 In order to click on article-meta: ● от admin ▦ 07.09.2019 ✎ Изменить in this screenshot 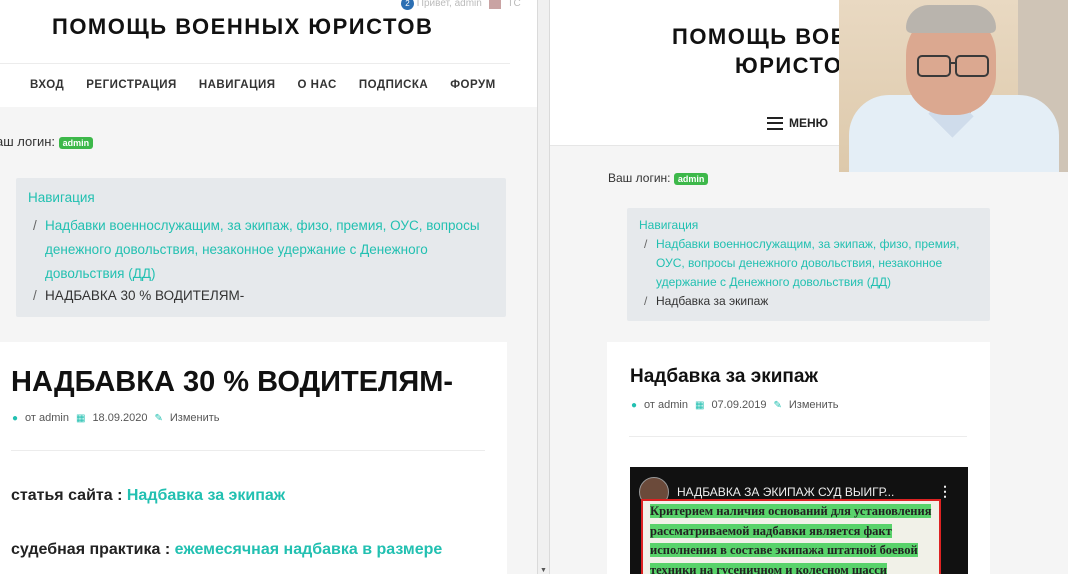, I will do `click(735, 405)`.